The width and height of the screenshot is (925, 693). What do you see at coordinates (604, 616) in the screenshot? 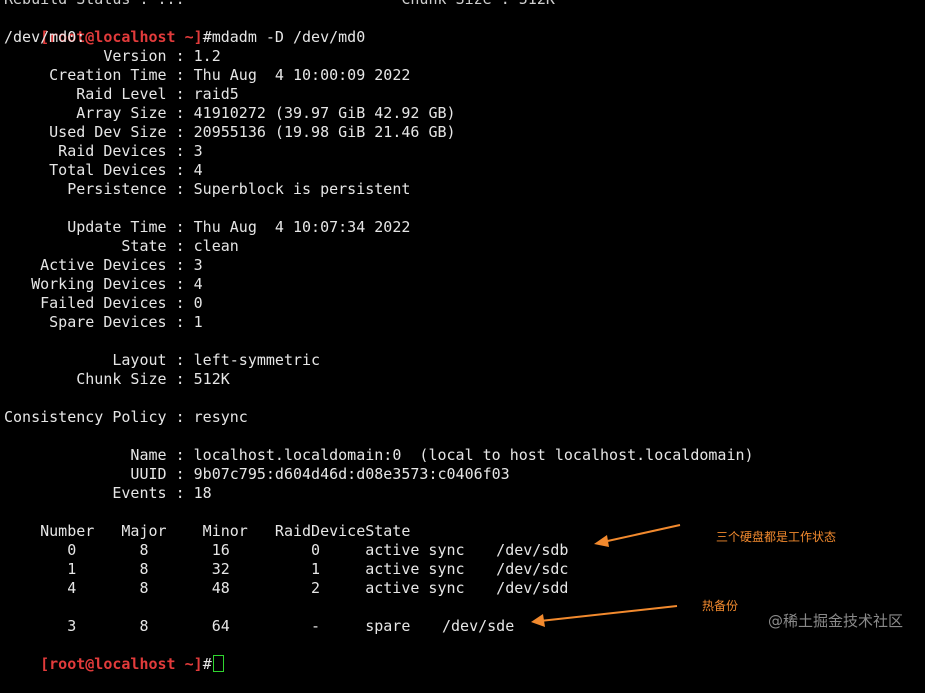
I see `arrow-to-spare-disk` at bounding box center [604, 616].